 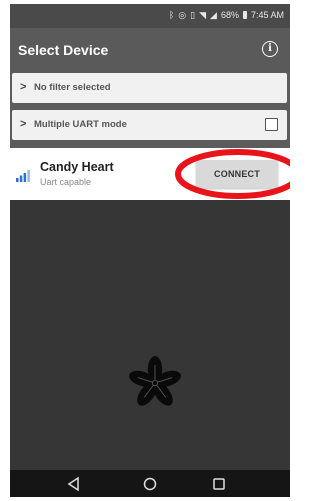 I want to click on battery-icon, so click(x=244, y=15).